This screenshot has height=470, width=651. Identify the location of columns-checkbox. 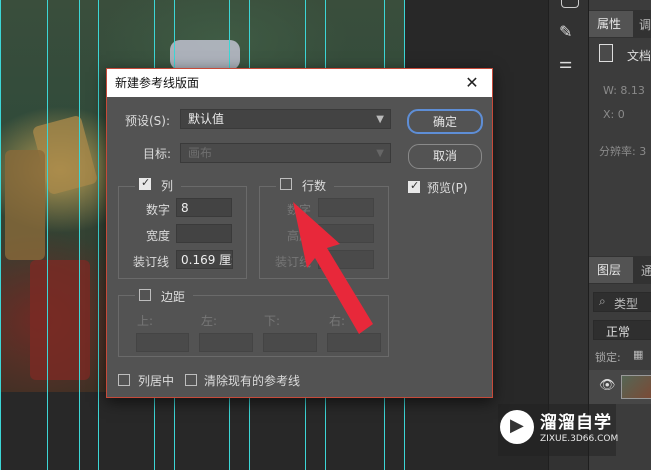
(145, 183).